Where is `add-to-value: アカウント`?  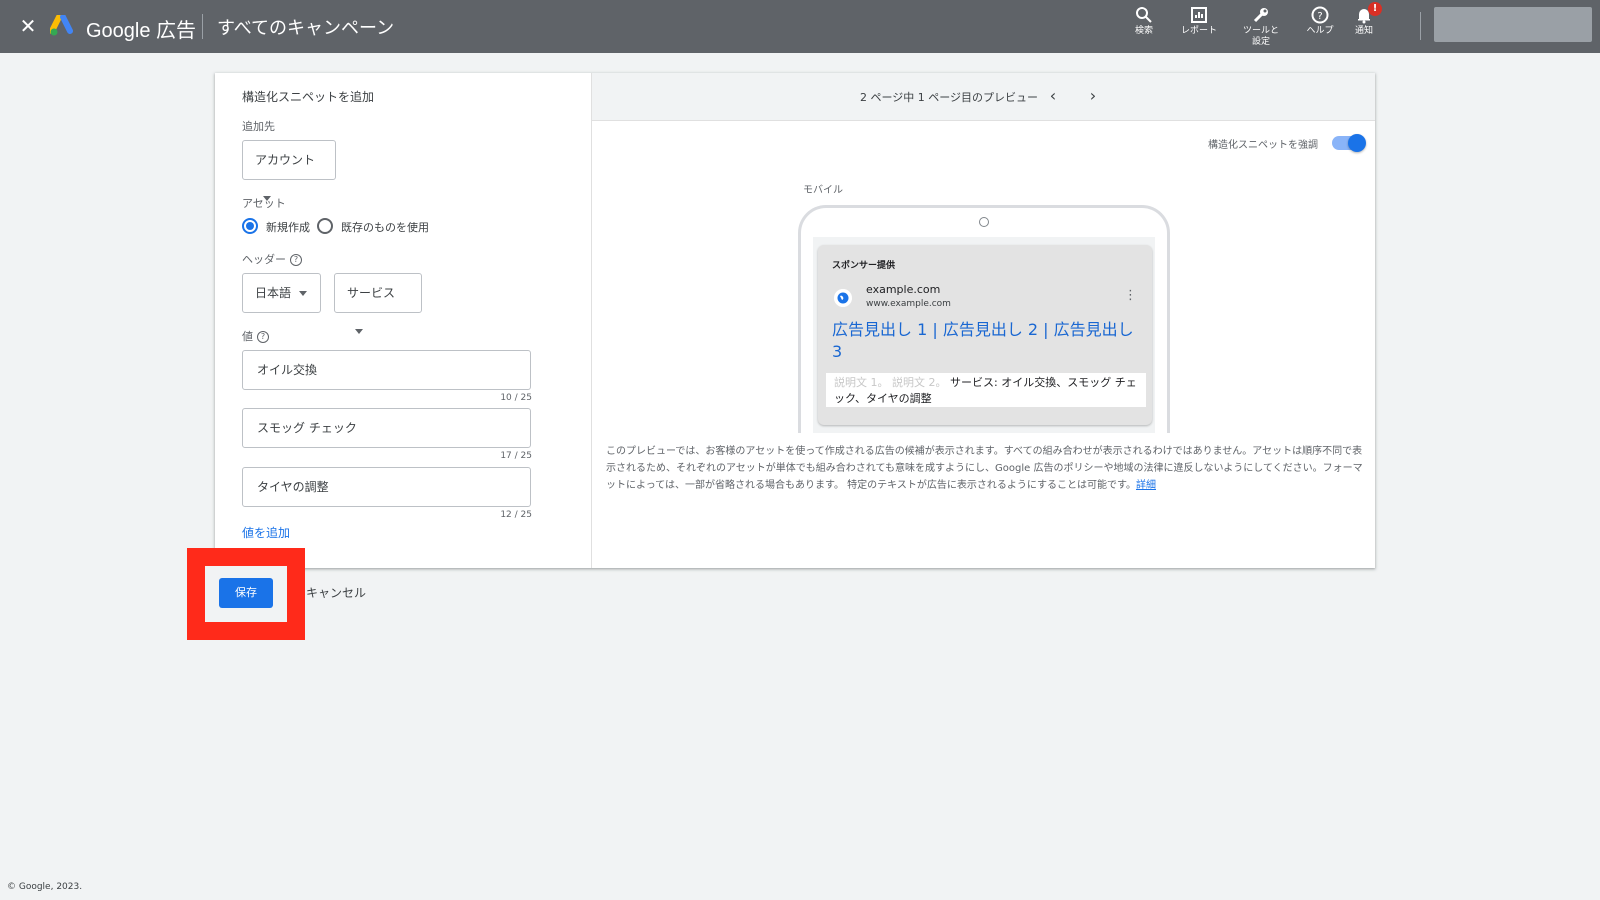 add-to-value: アカウント is located at coordinates (285, 160).